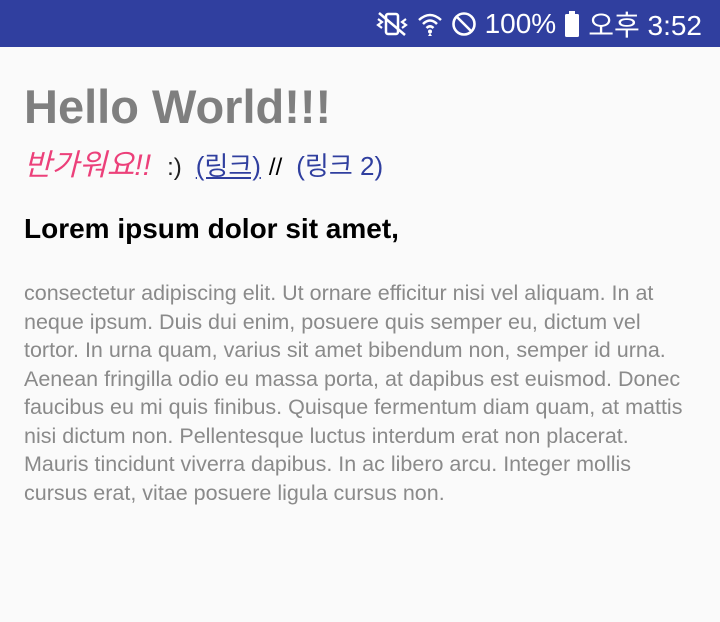 This screenshot has height=622, width=720. I want to click on vibrate-mute-icon, so click(392, 24).